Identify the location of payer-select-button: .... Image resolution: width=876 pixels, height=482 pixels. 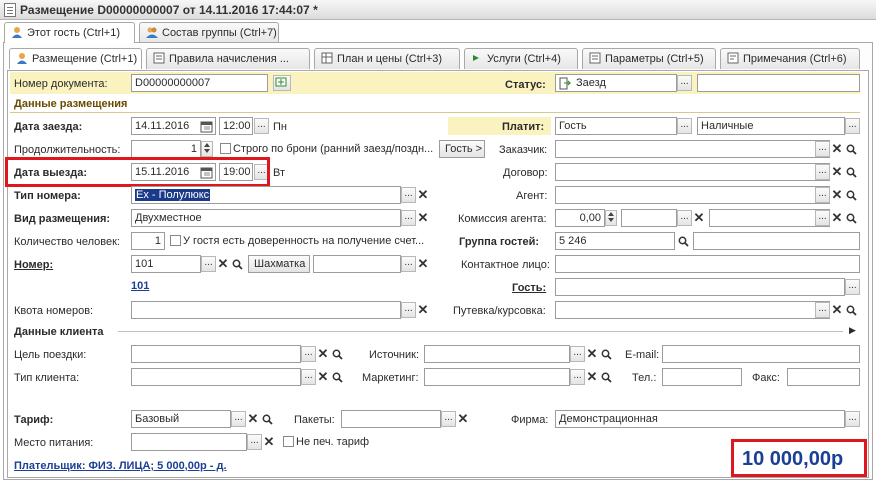
(684, 126).